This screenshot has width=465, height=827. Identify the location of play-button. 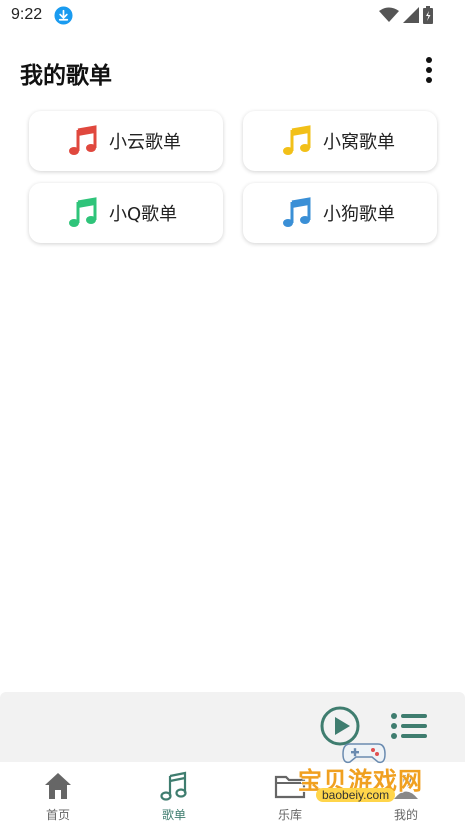
(340, 726).